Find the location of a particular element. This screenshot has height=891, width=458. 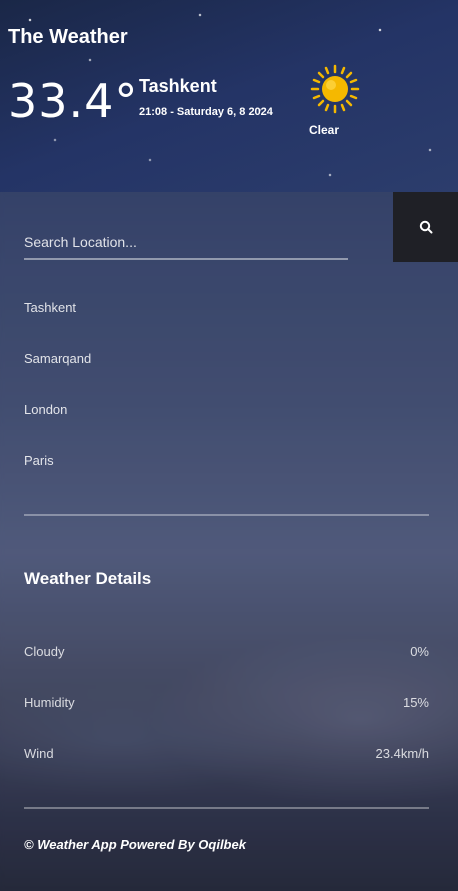

city-name: Tashkent is located at coordinates (178, 86).